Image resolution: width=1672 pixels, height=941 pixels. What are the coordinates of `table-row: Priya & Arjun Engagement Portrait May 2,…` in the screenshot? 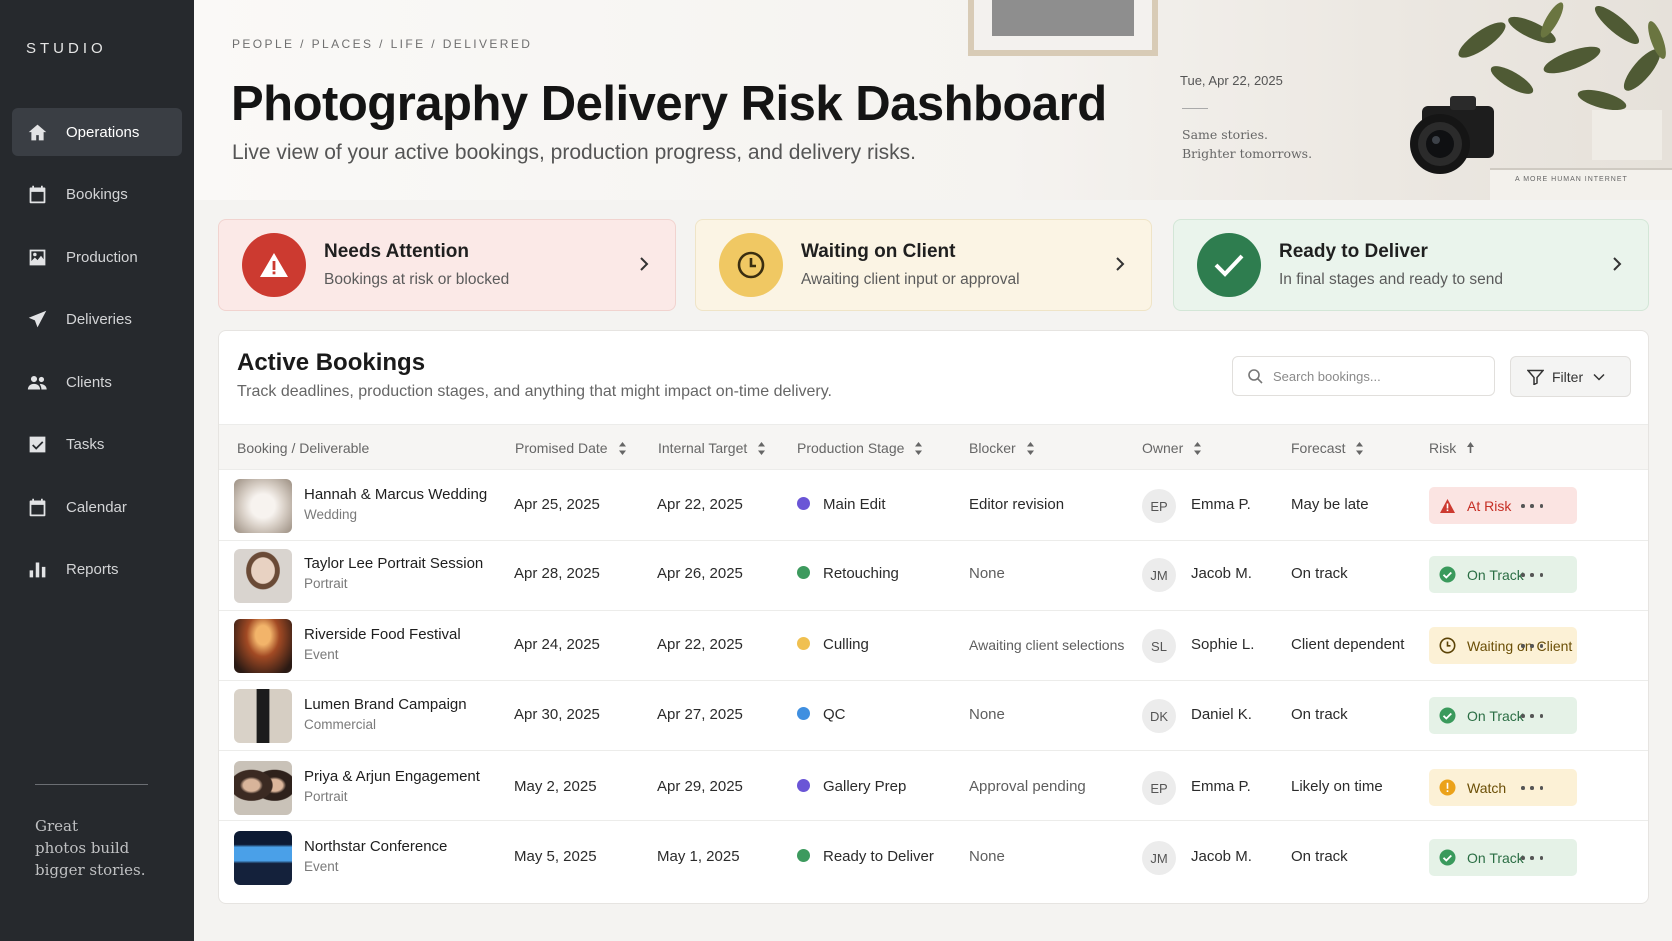 It's located at (933, 786).